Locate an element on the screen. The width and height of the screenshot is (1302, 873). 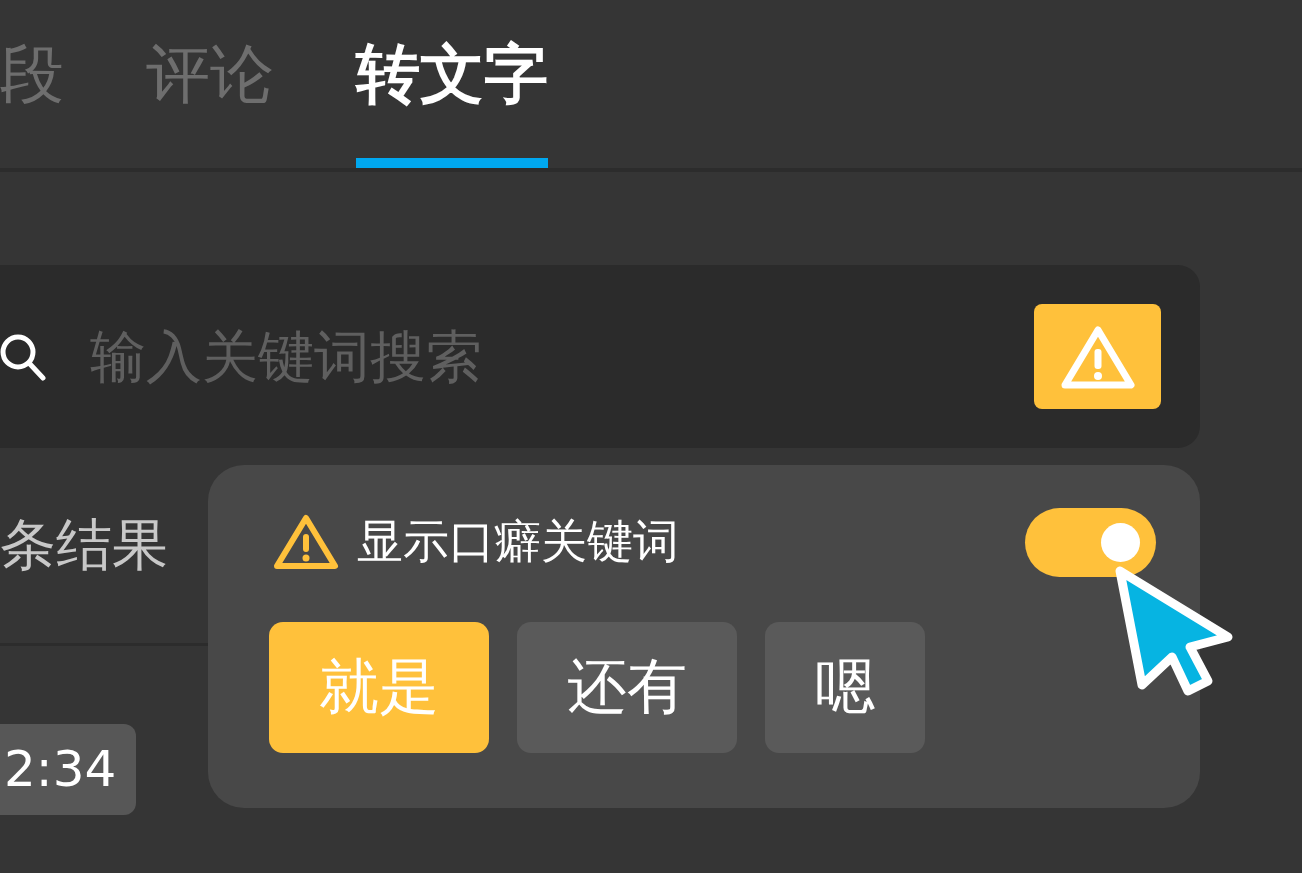
time-badge: 2:34 is located at coordinates (68, 769).